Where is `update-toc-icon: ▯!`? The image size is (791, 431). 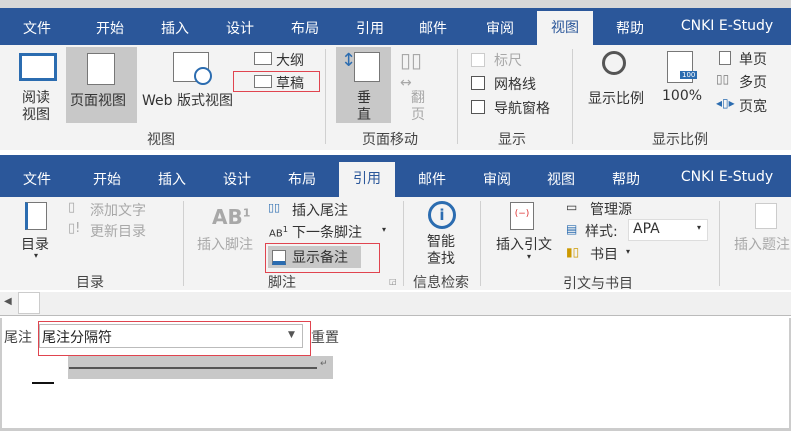
update-toc-icon: ▯! is located at coordinates (74, 228).